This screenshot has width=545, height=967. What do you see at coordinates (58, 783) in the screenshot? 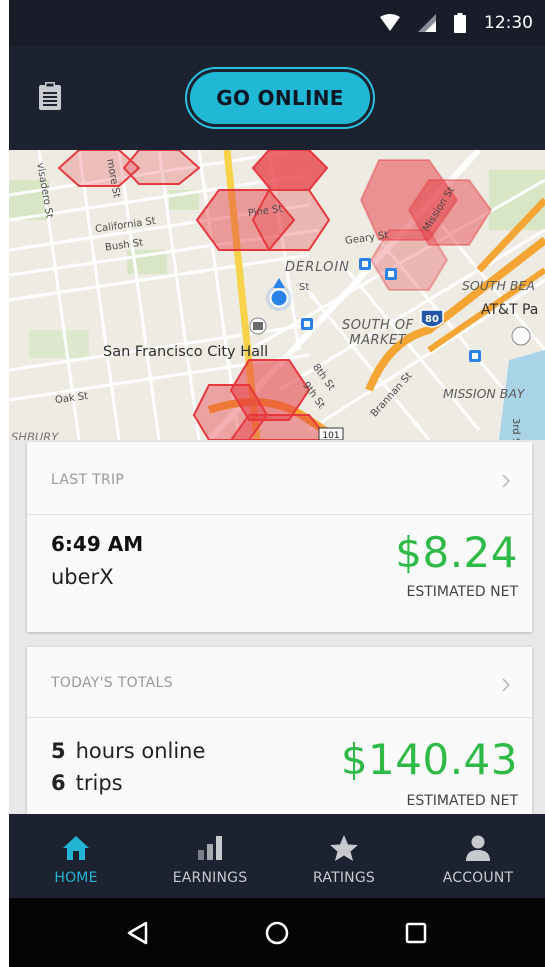
I see `trips-value: 6` at bounding box center [58, 783].